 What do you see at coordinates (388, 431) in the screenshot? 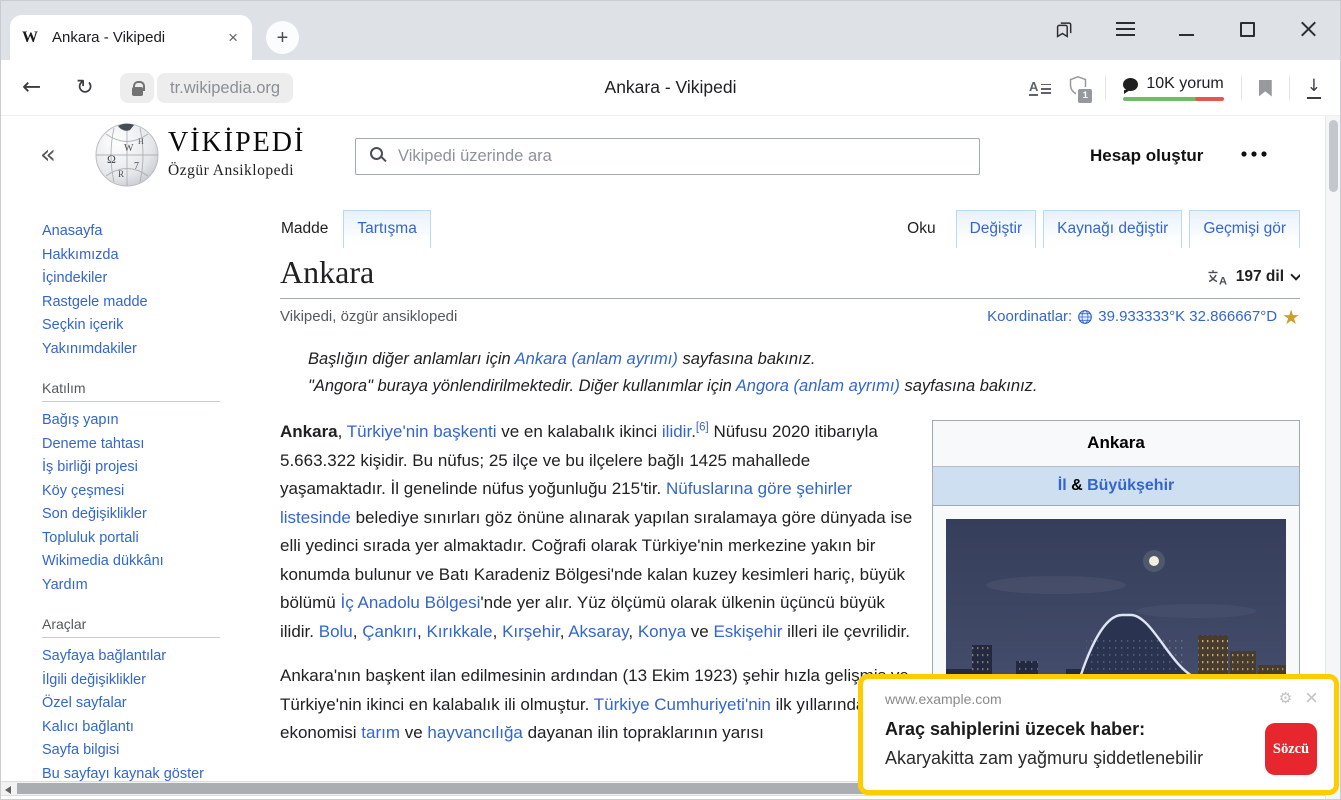
I see `text-link: Türkiye'nin` at bounding box center [388, 431].